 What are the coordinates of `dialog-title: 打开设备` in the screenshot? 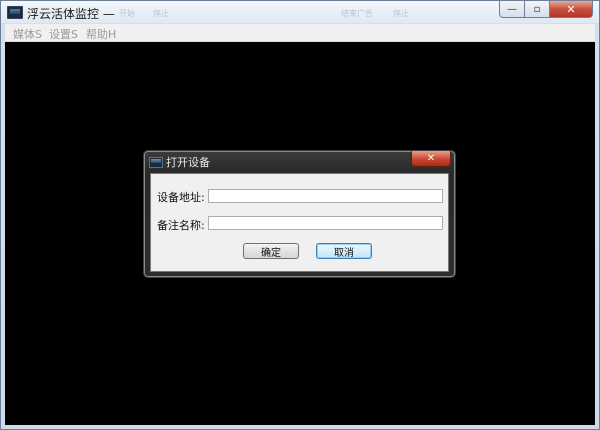 It's located at (188, 162).